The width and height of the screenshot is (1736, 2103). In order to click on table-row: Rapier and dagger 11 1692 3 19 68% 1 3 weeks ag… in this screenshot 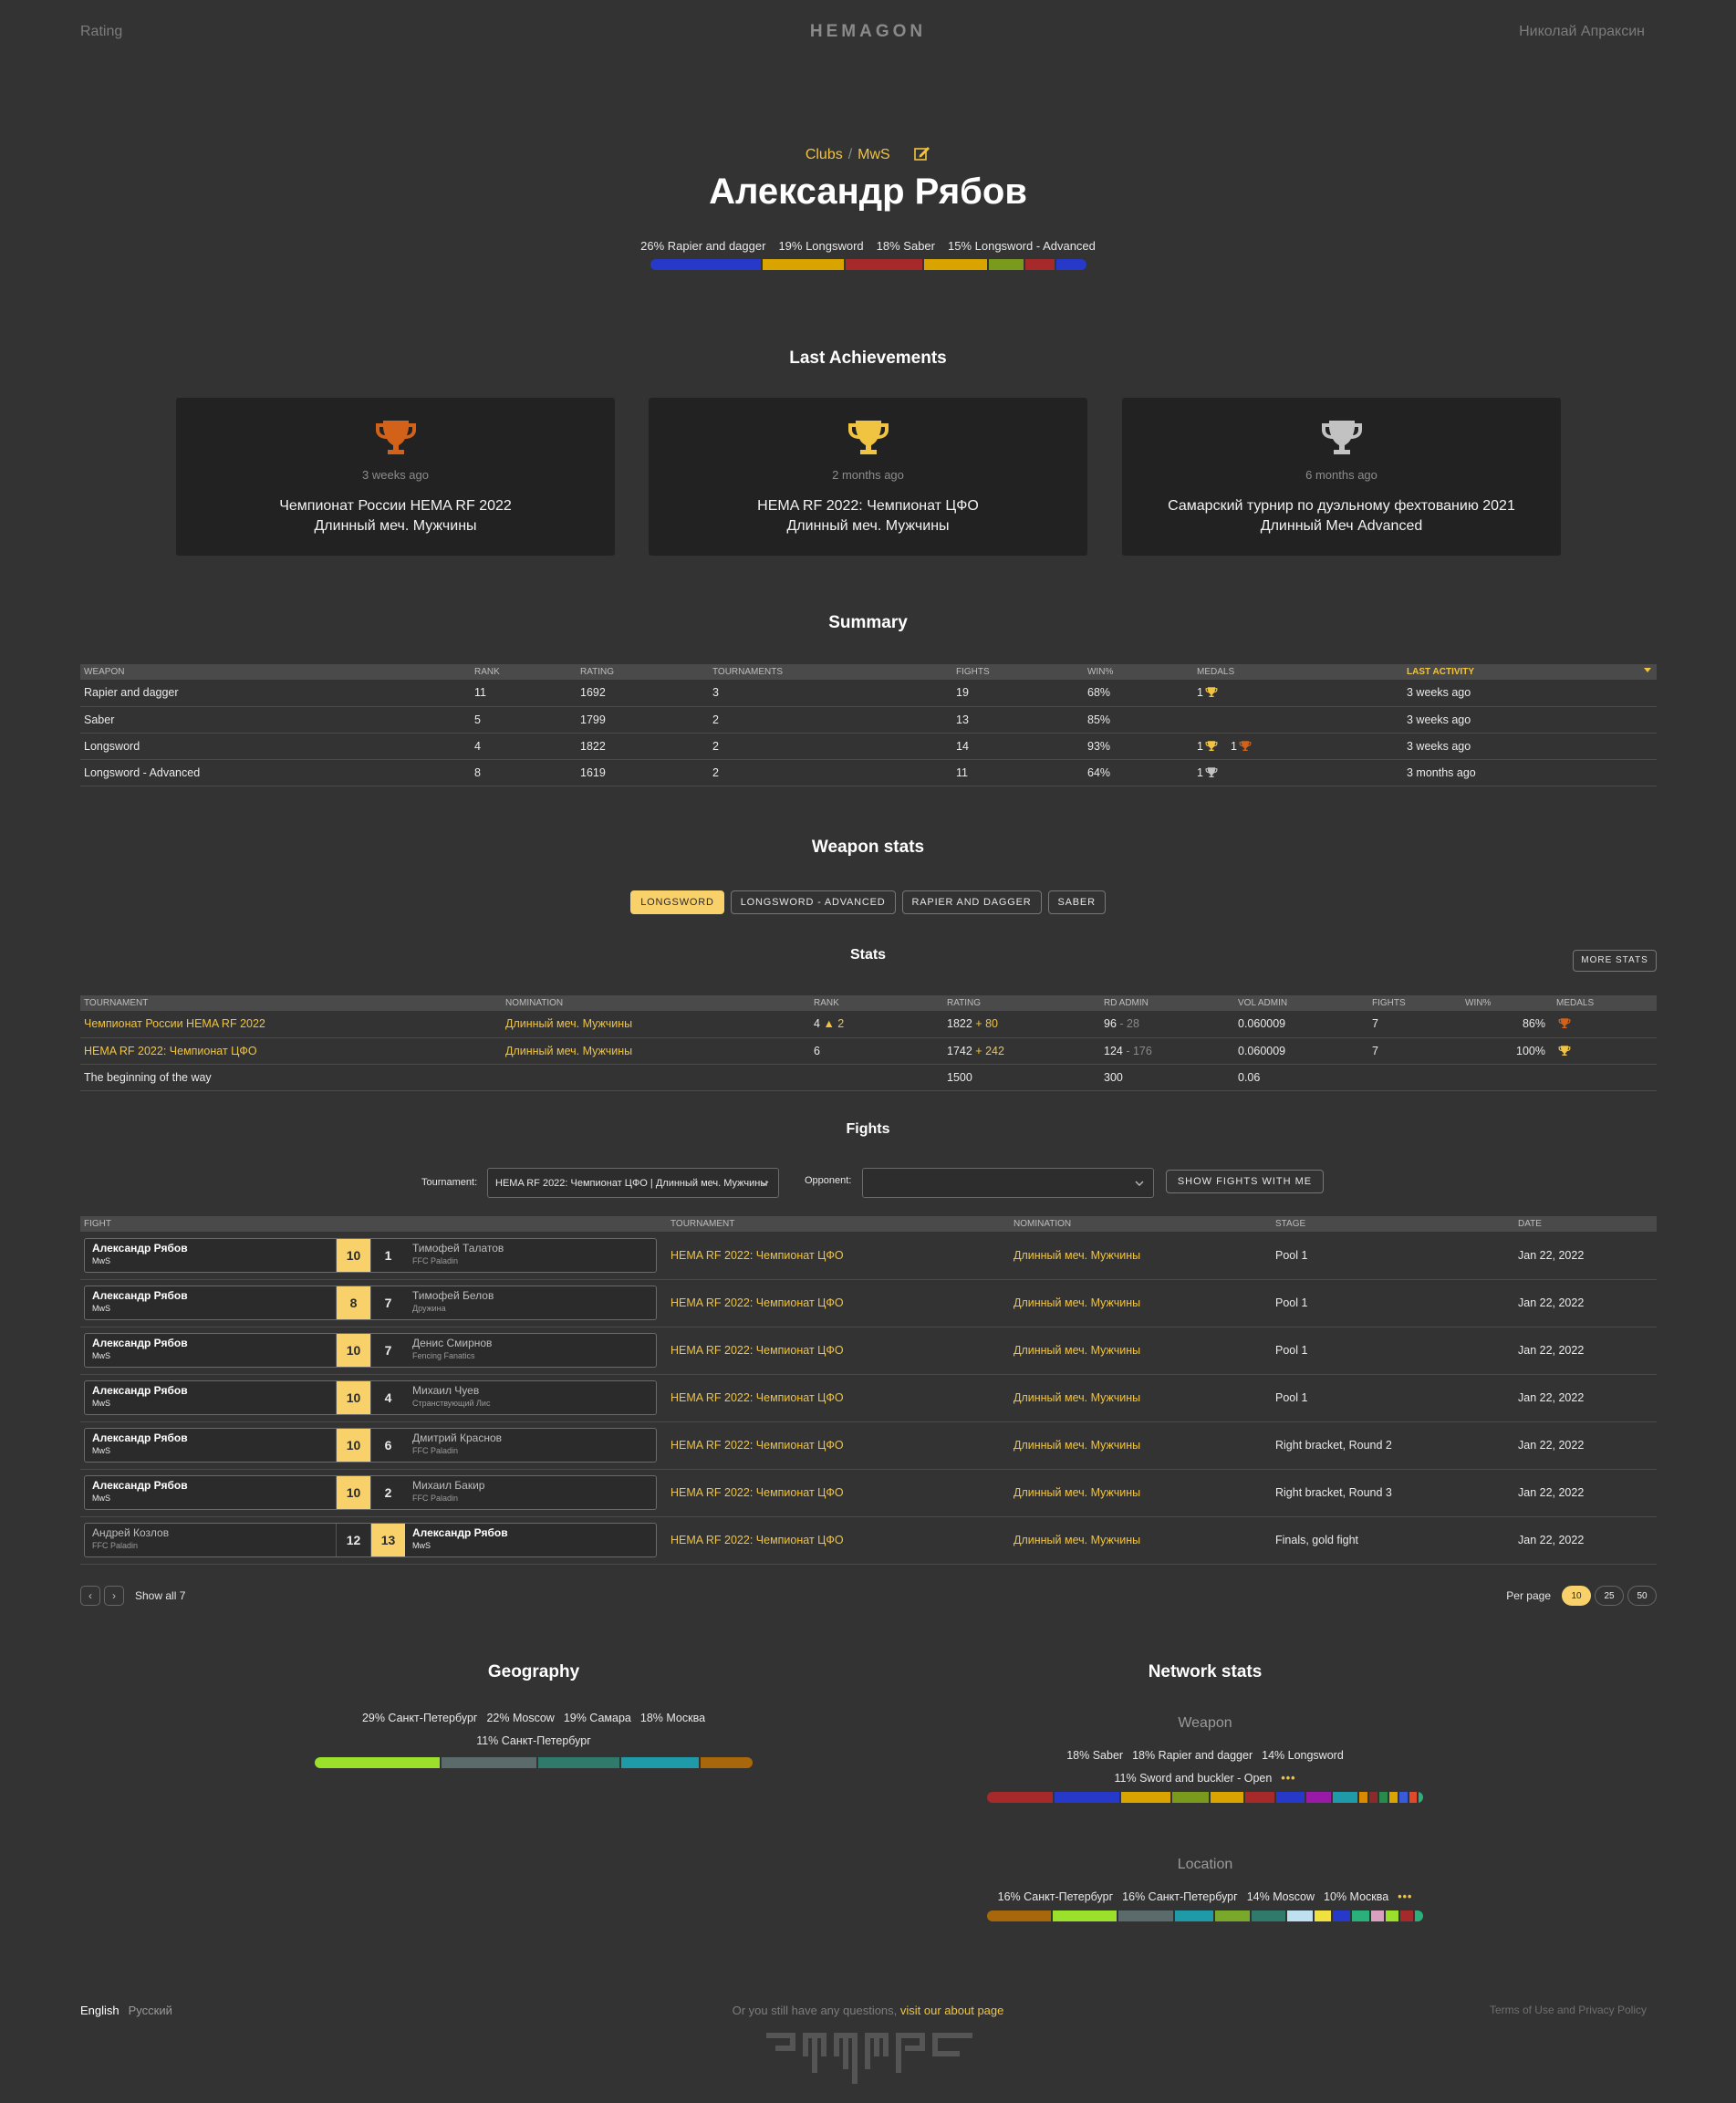, I will do `click(868, 693)`.